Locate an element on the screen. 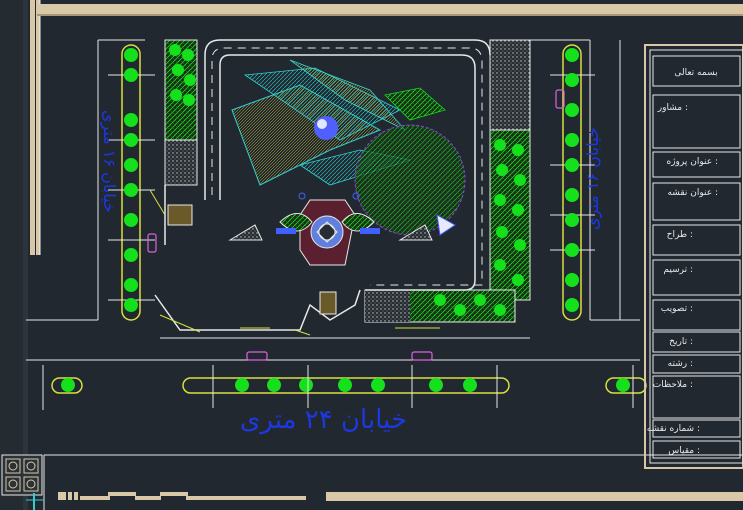 The image size is (743, 510). street-label-right: خیابان ۱۶ متری is located at coordinates (593, 178).